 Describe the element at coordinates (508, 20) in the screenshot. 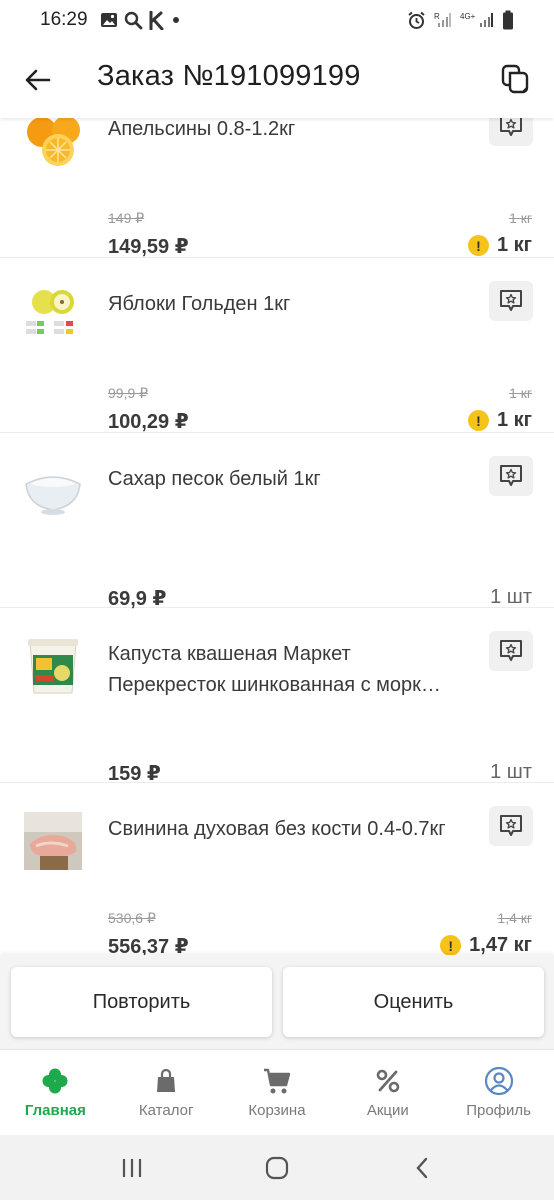

I see `battery-icon` at that location.